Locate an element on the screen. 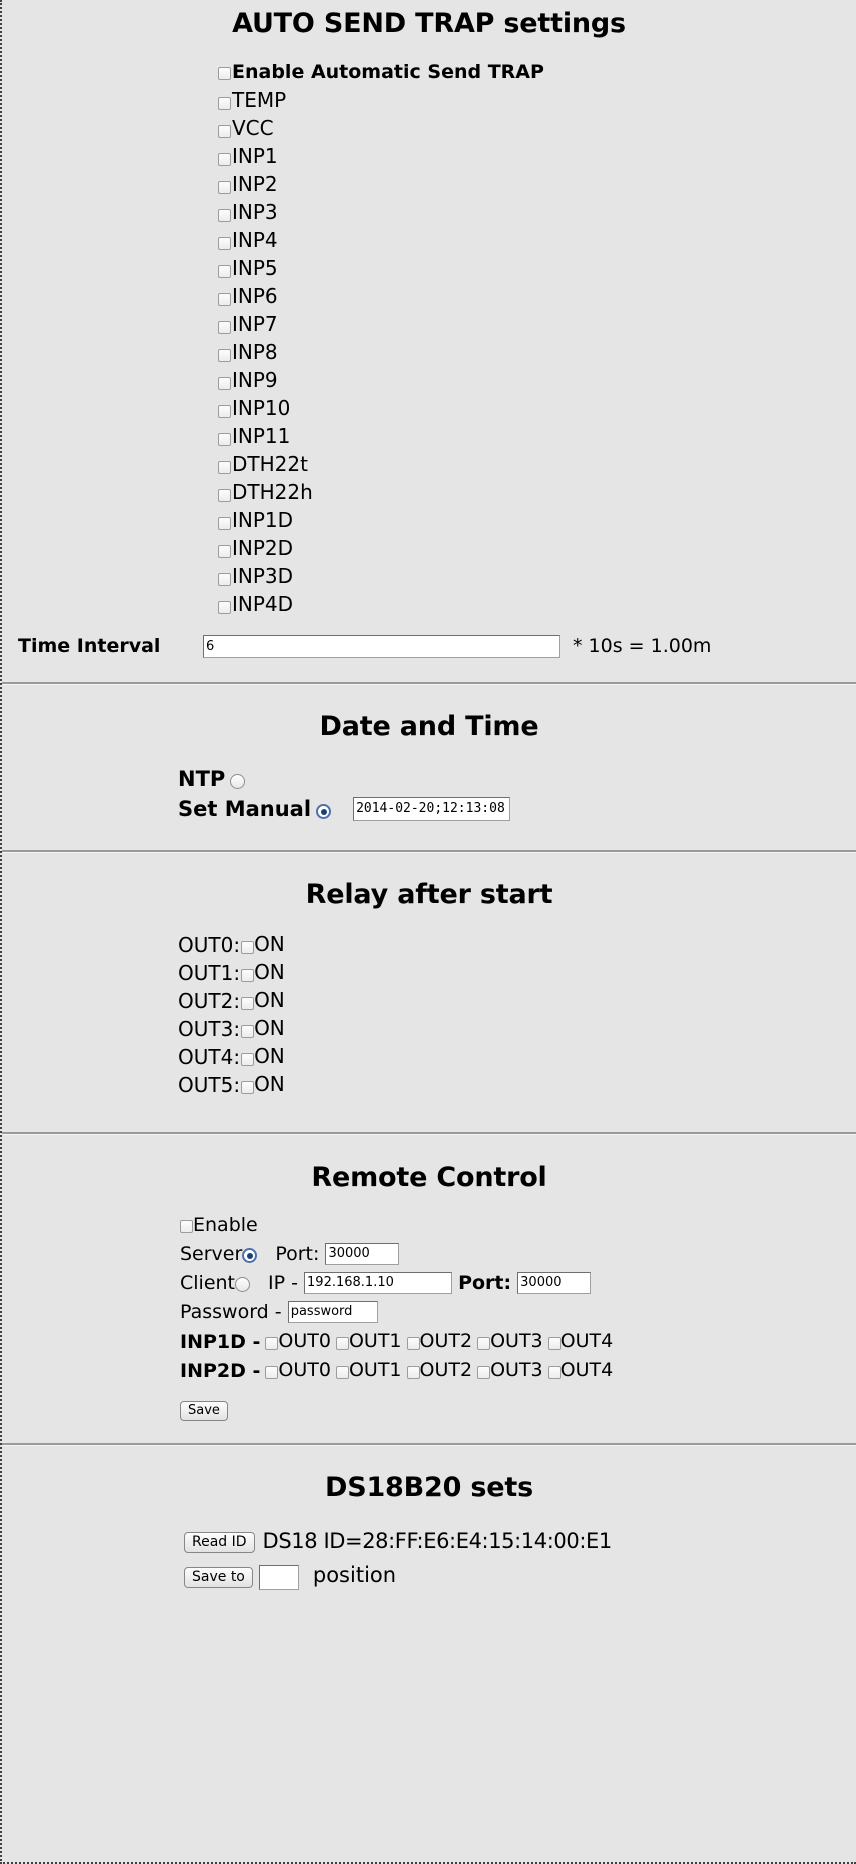  trap-item-label: INP3D is located at coordinates (263, 576).